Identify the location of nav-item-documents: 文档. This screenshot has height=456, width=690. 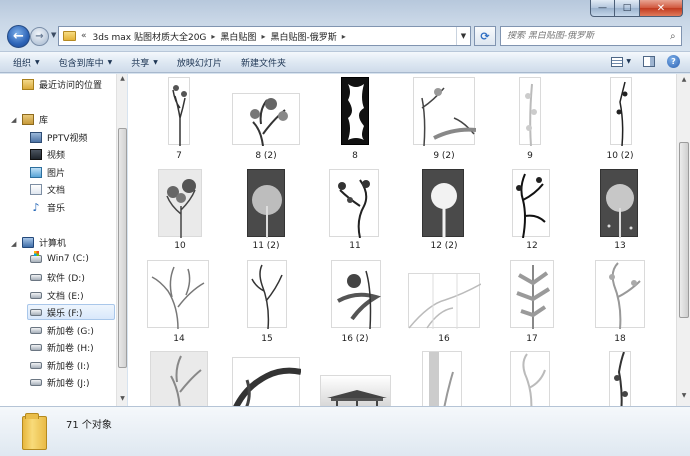
(47, 189).